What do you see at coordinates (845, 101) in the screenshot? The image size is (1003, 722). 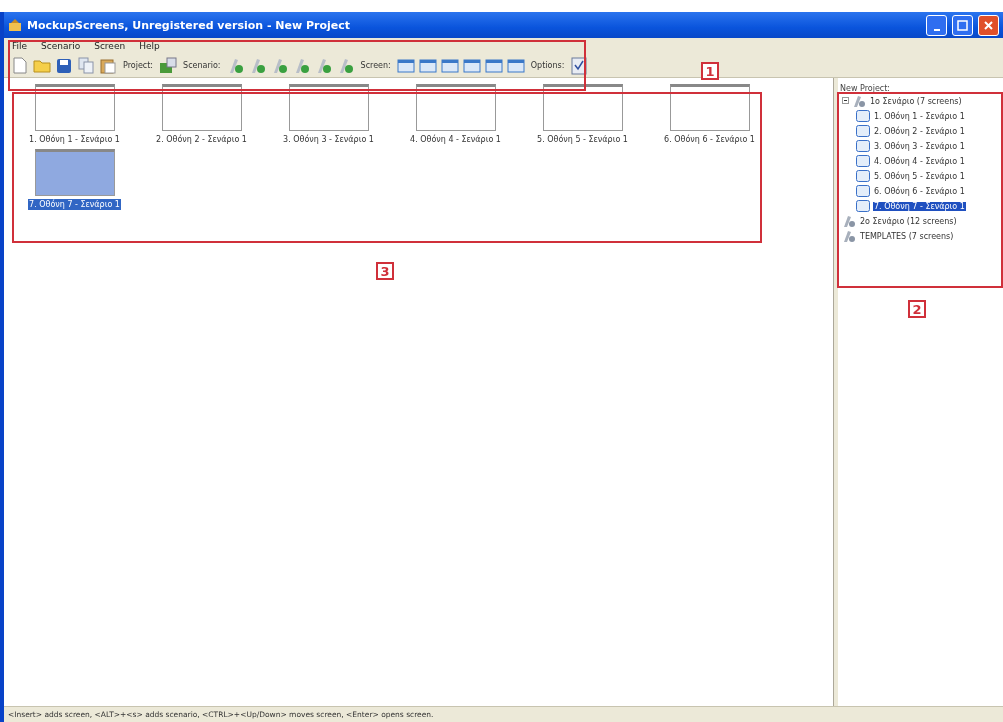 I see `collapse-icon` at bounding box center [845, 101].